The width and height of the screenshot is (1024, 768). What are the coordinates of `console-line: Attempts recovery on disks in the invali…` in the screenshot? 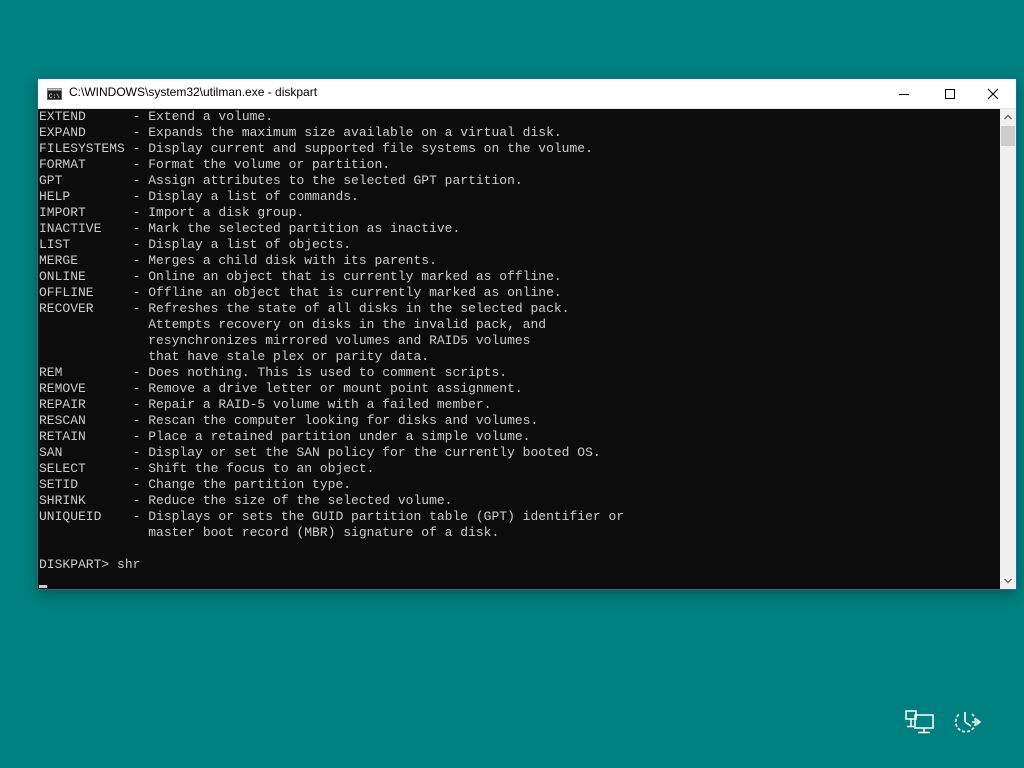 It's located at (293, 324).